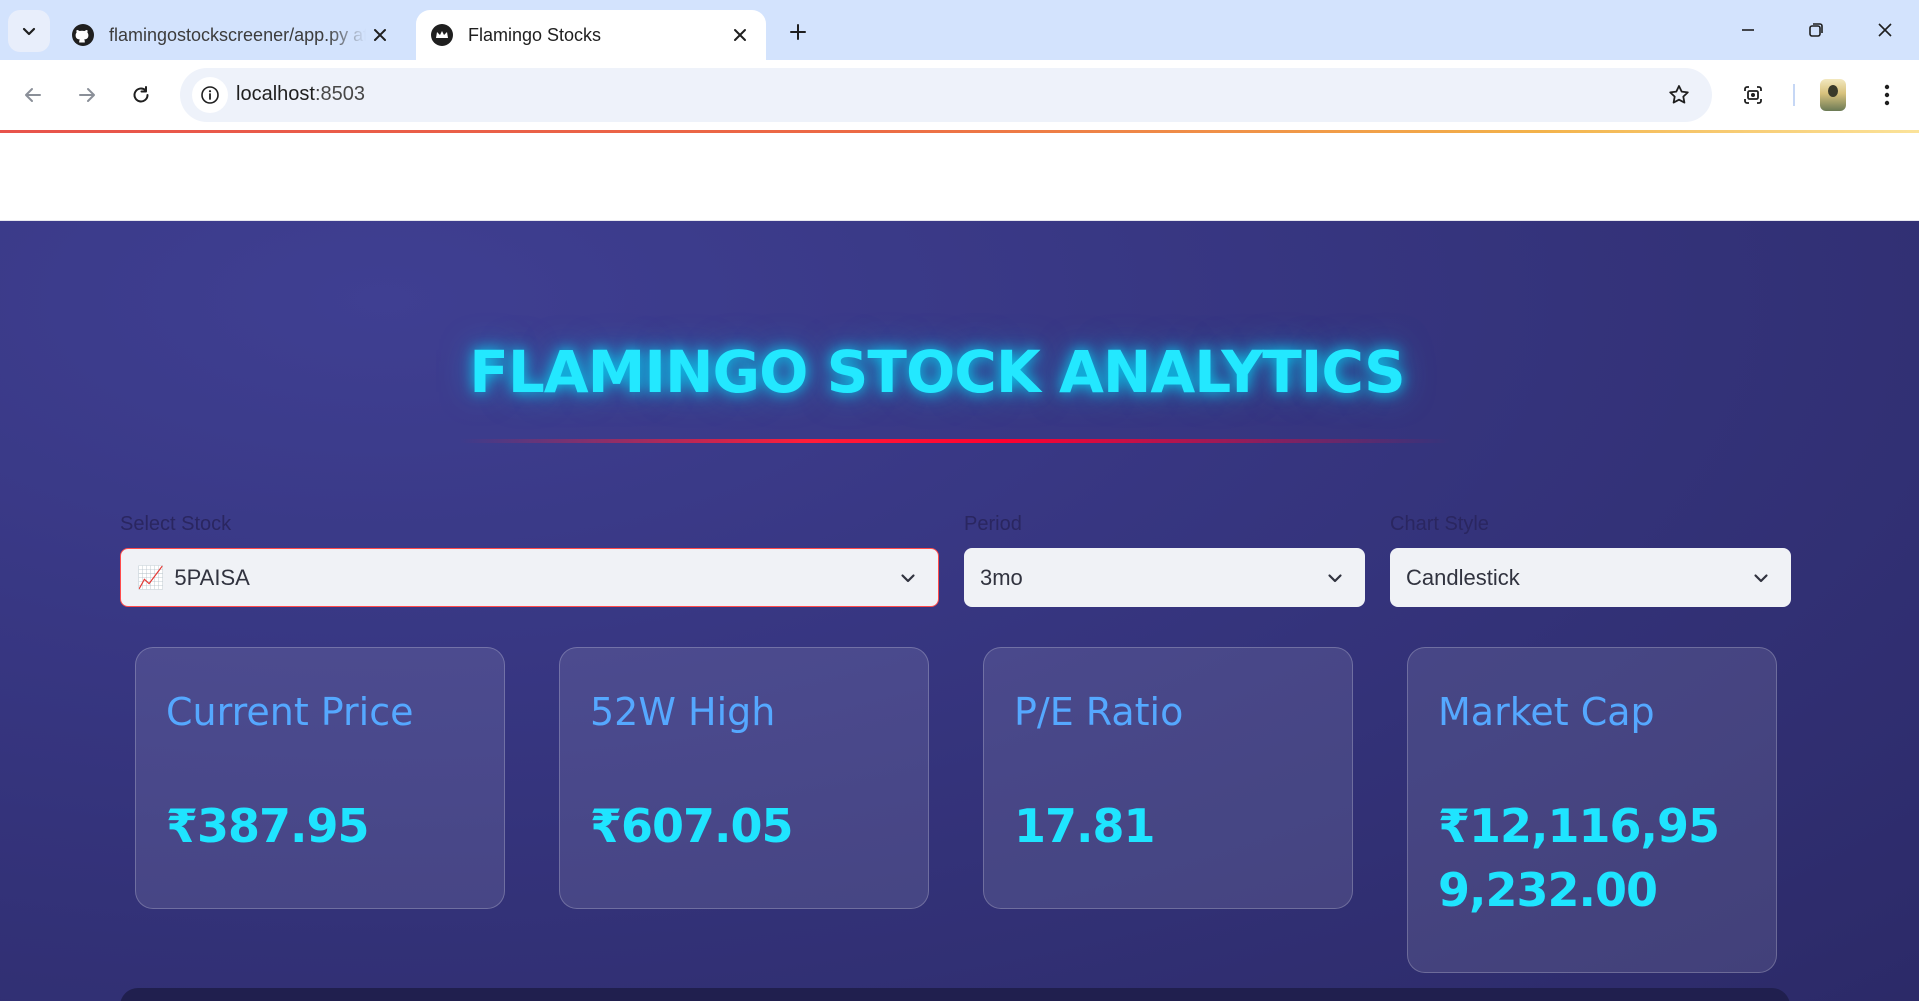 This screenshot has height=1001, width=1919. I want to click on metric-label: Current Price, so click(290, 712).